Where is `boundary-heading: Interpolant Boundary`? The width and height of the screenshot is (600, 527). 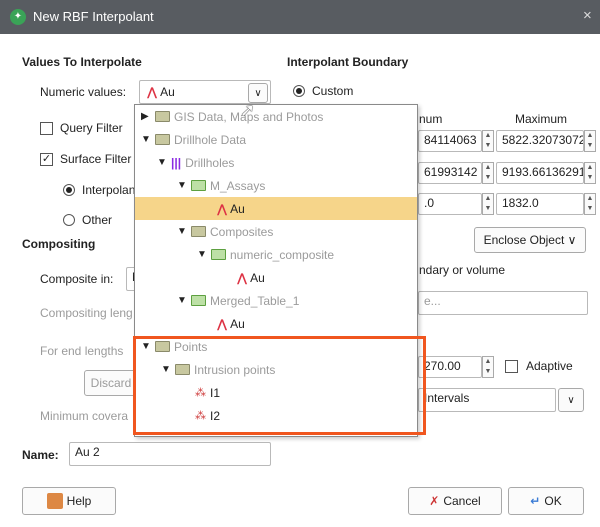 boundary-heading: Interpolant Boundary is located at coordinates (348, 62).